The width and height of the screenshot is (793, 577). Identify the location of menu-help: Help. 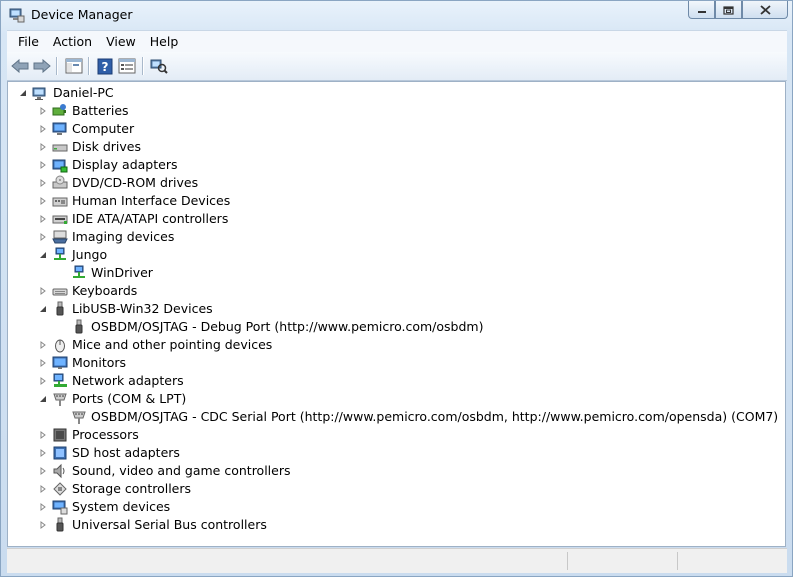
(164, 41).